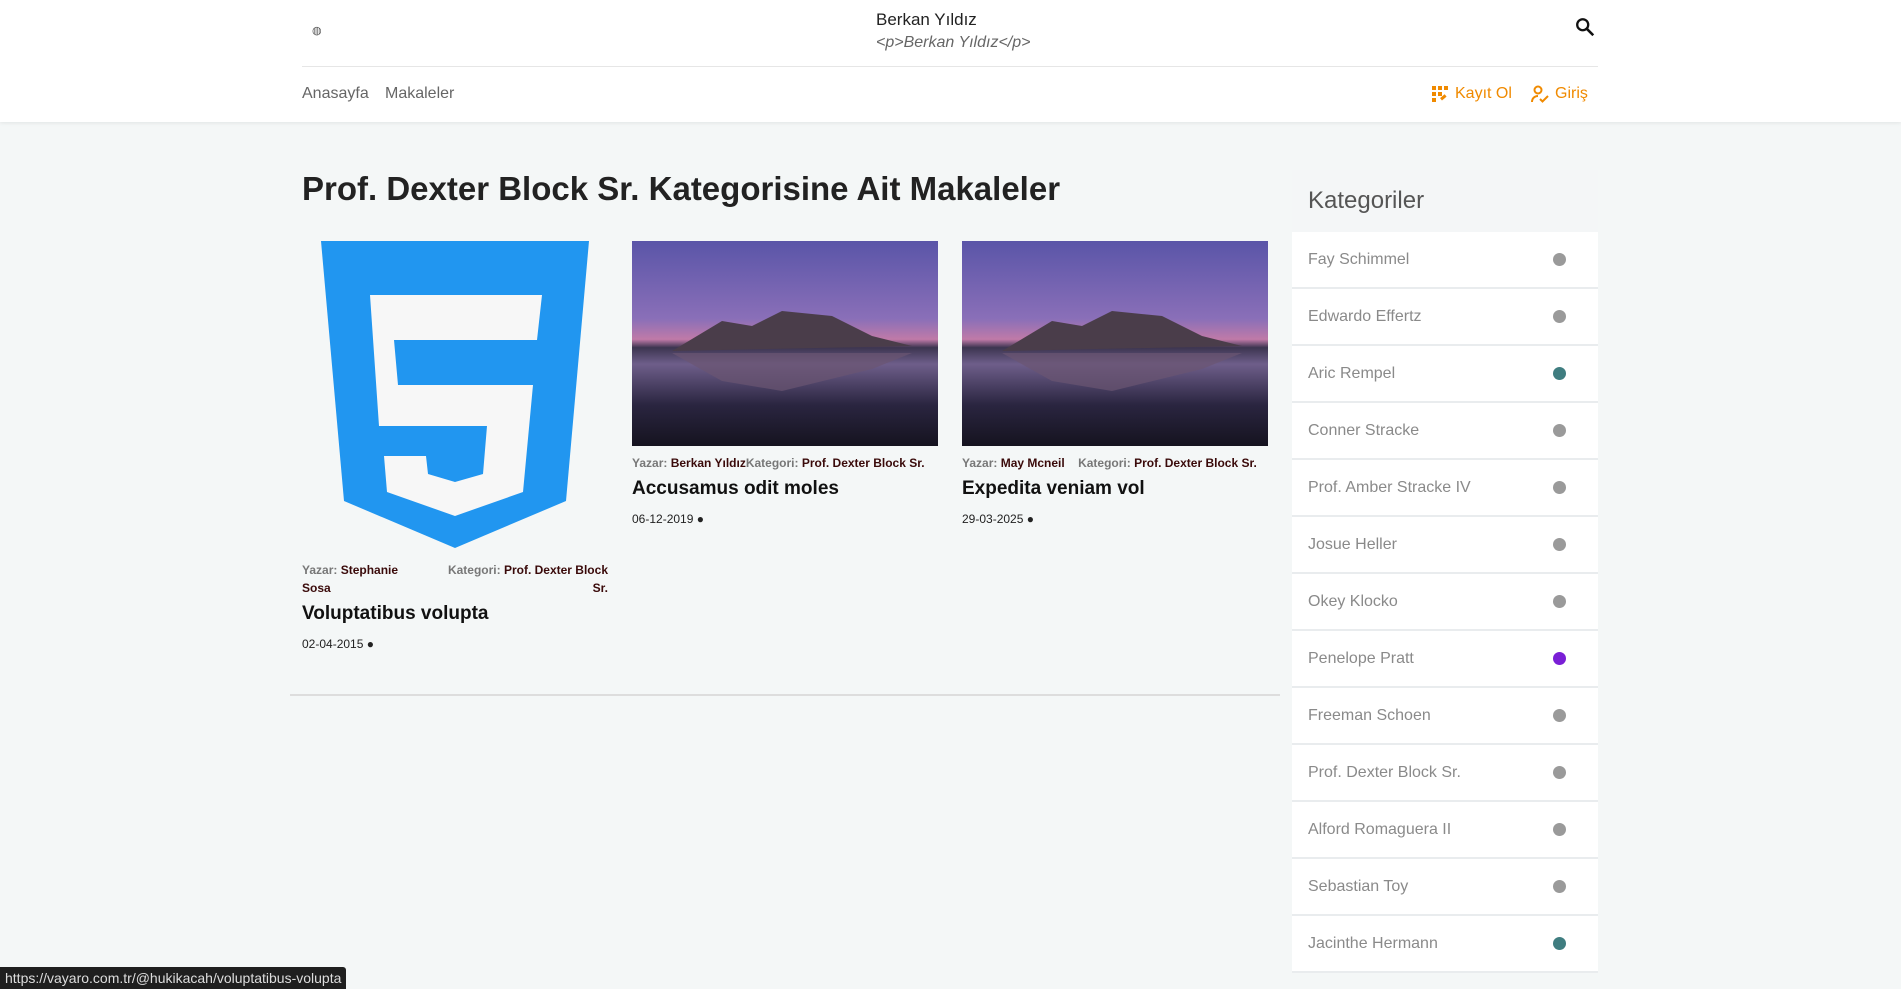  Describe the element at coordinates (335, 94) in the screenshot. I see `nav-home: Anasayfa` at that location.